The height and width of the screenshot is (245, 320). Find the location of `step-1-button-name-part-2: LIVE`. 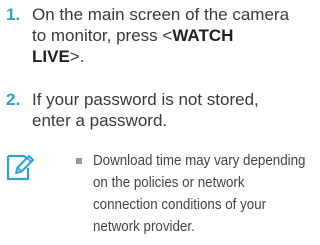

step-1-button-name-part-2: LIVE is located at coordinates (51, 56).